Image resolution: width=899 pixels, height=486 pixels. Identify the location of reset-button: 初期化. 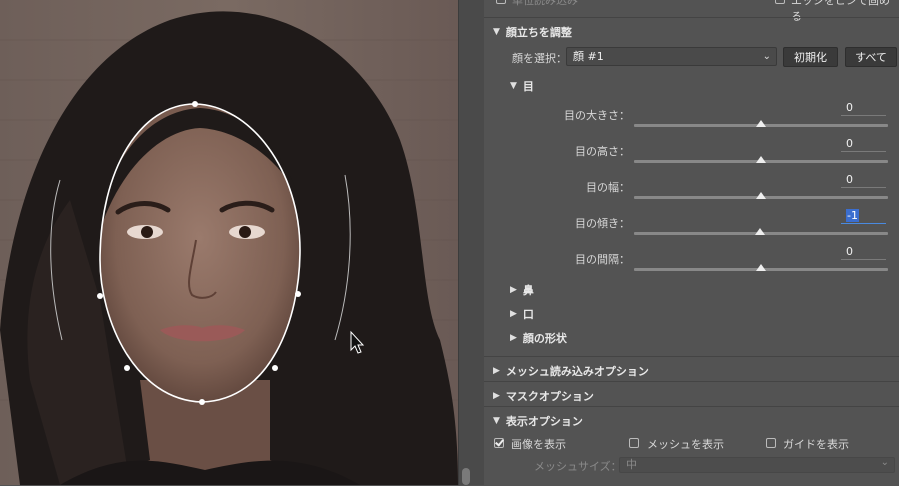
(810, 57).